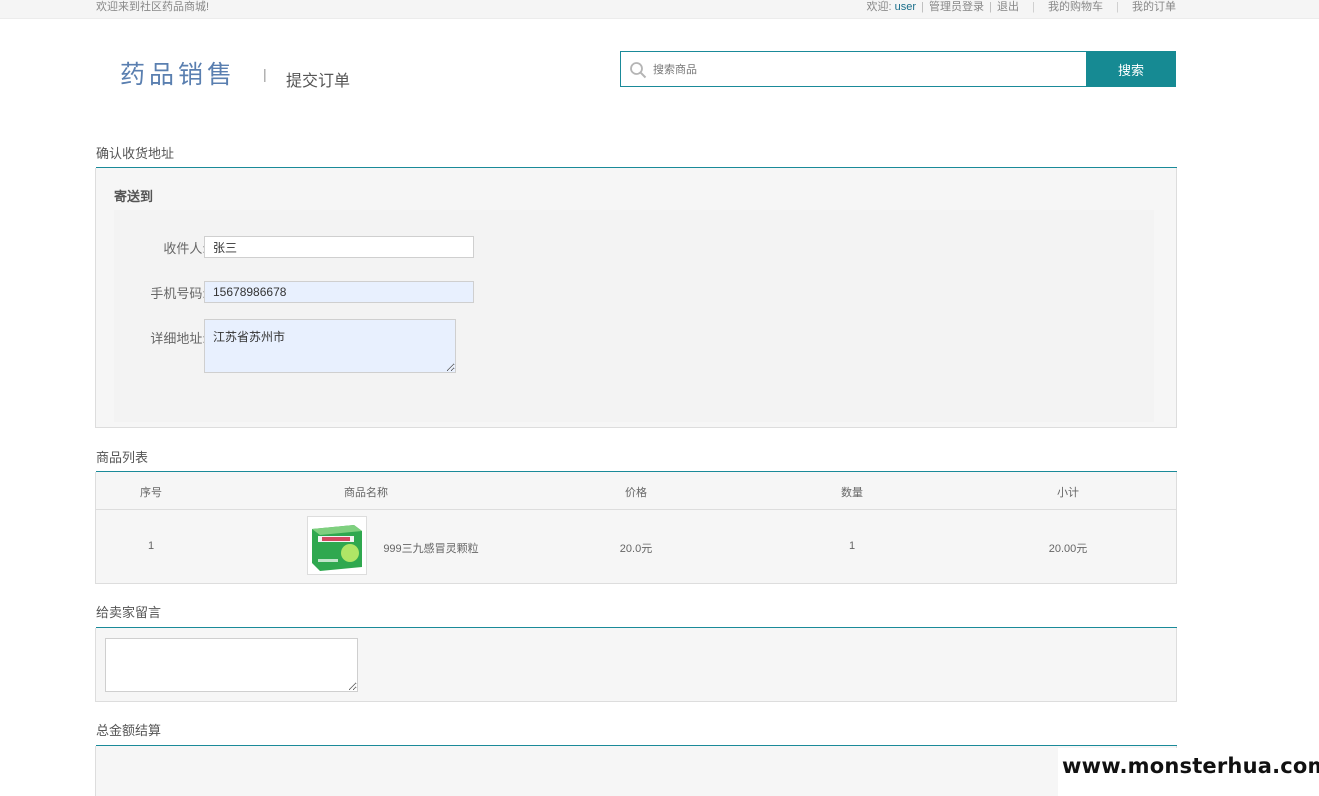  I want to click on welcome-text: 欢迎来到社区药品商城!, so click(153, 7).